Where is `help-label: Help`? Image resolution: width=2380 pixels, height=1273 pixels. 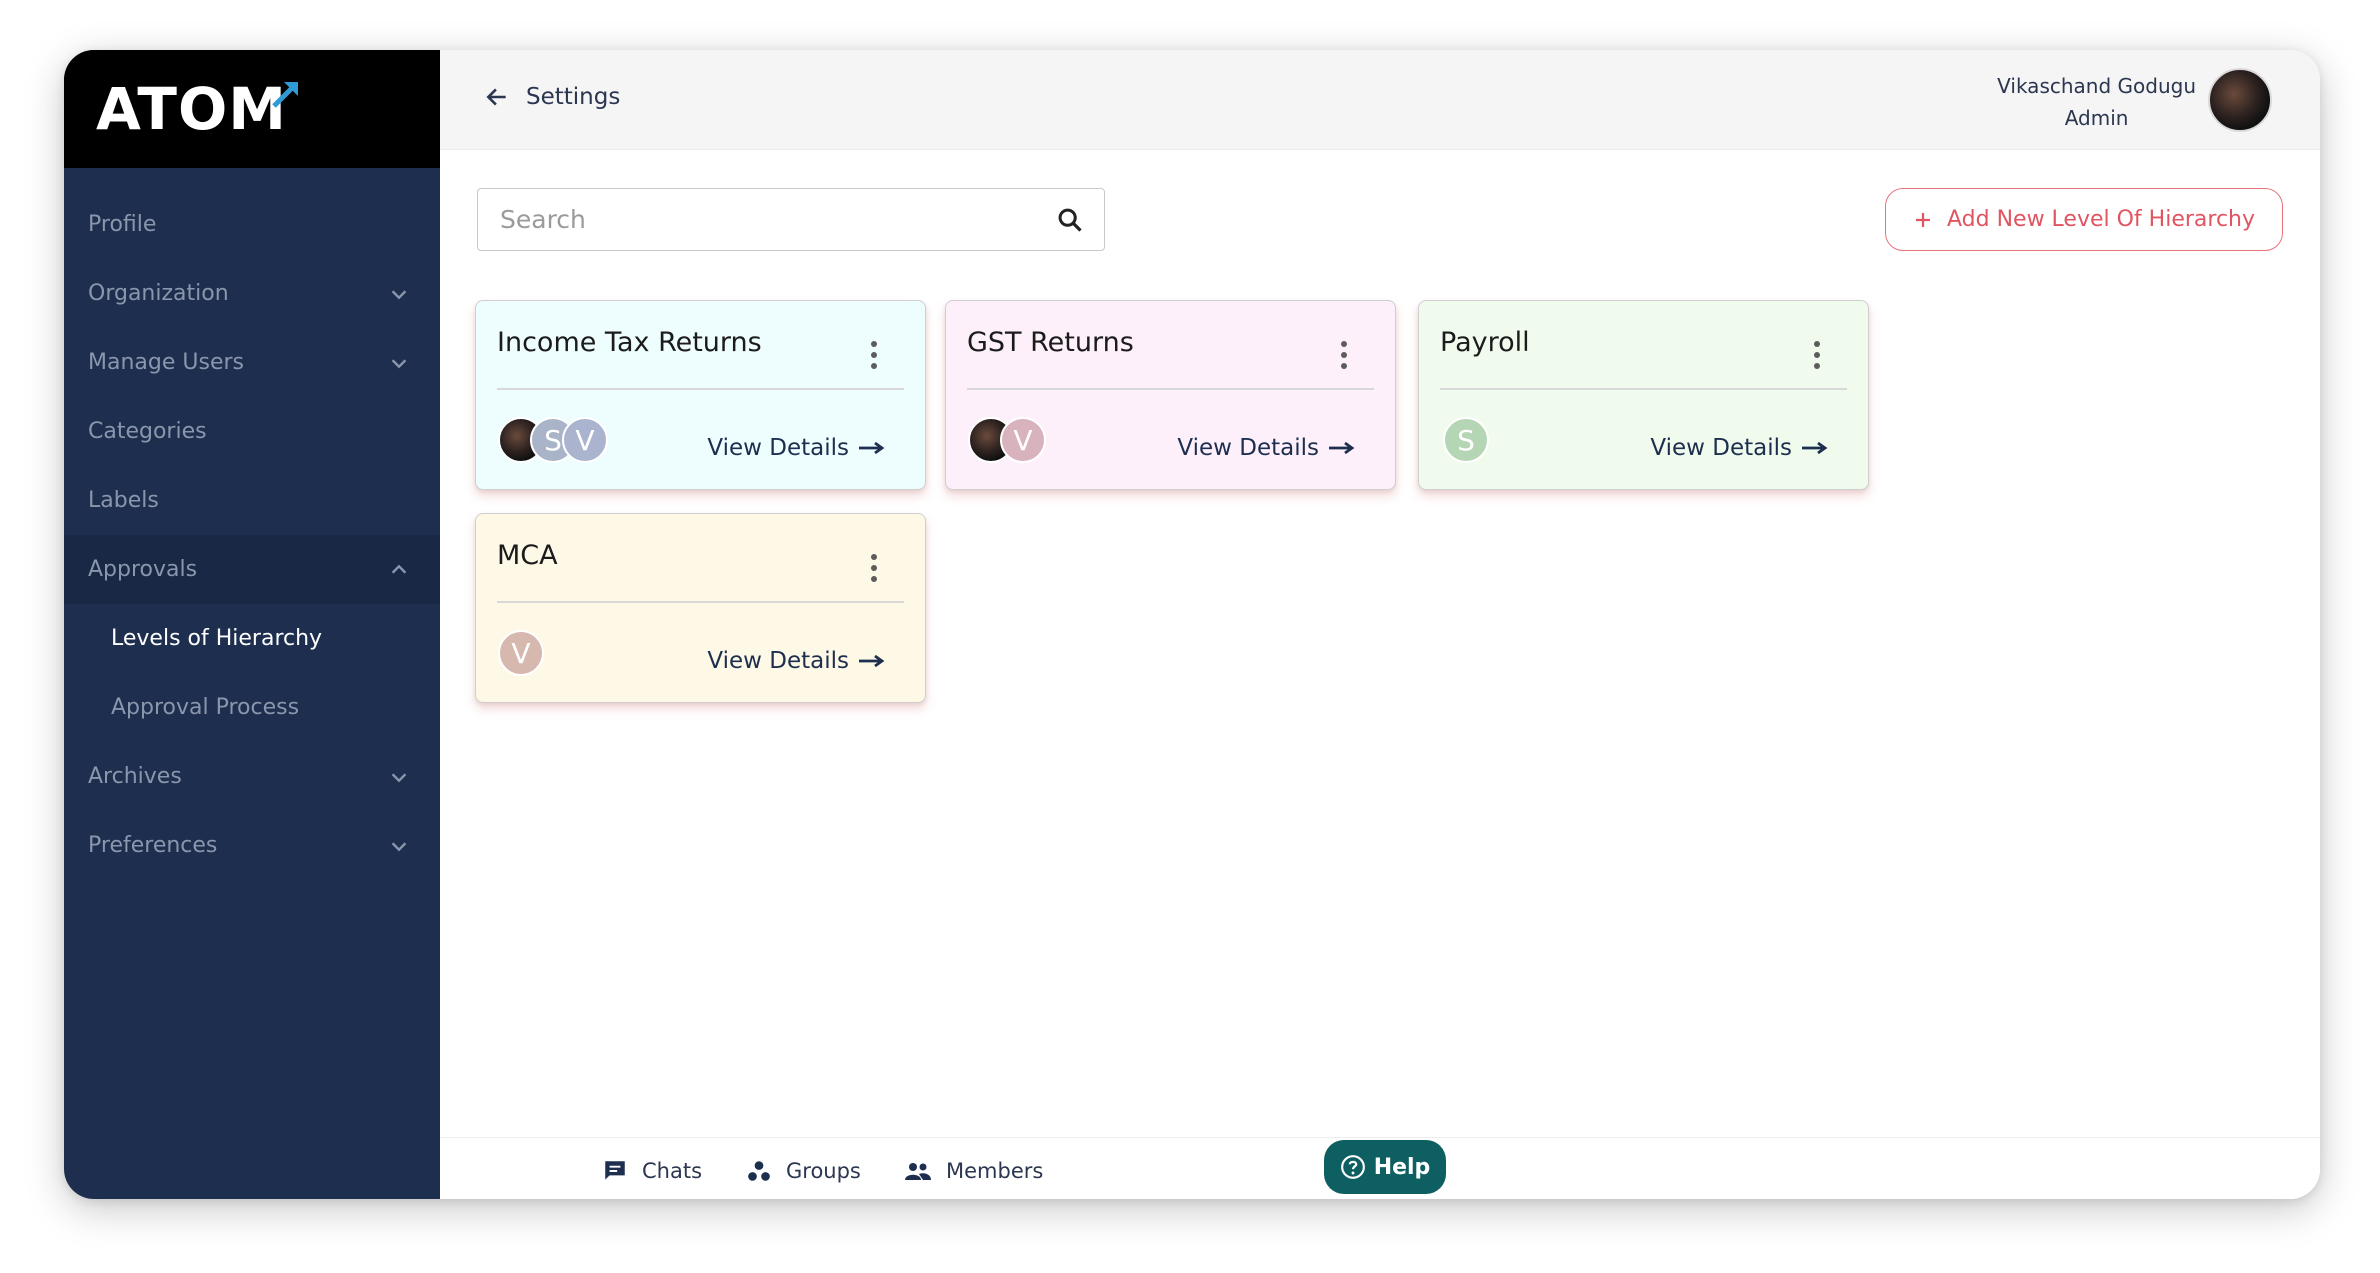 help-label: Help is located at coordinates (1402, 1167).